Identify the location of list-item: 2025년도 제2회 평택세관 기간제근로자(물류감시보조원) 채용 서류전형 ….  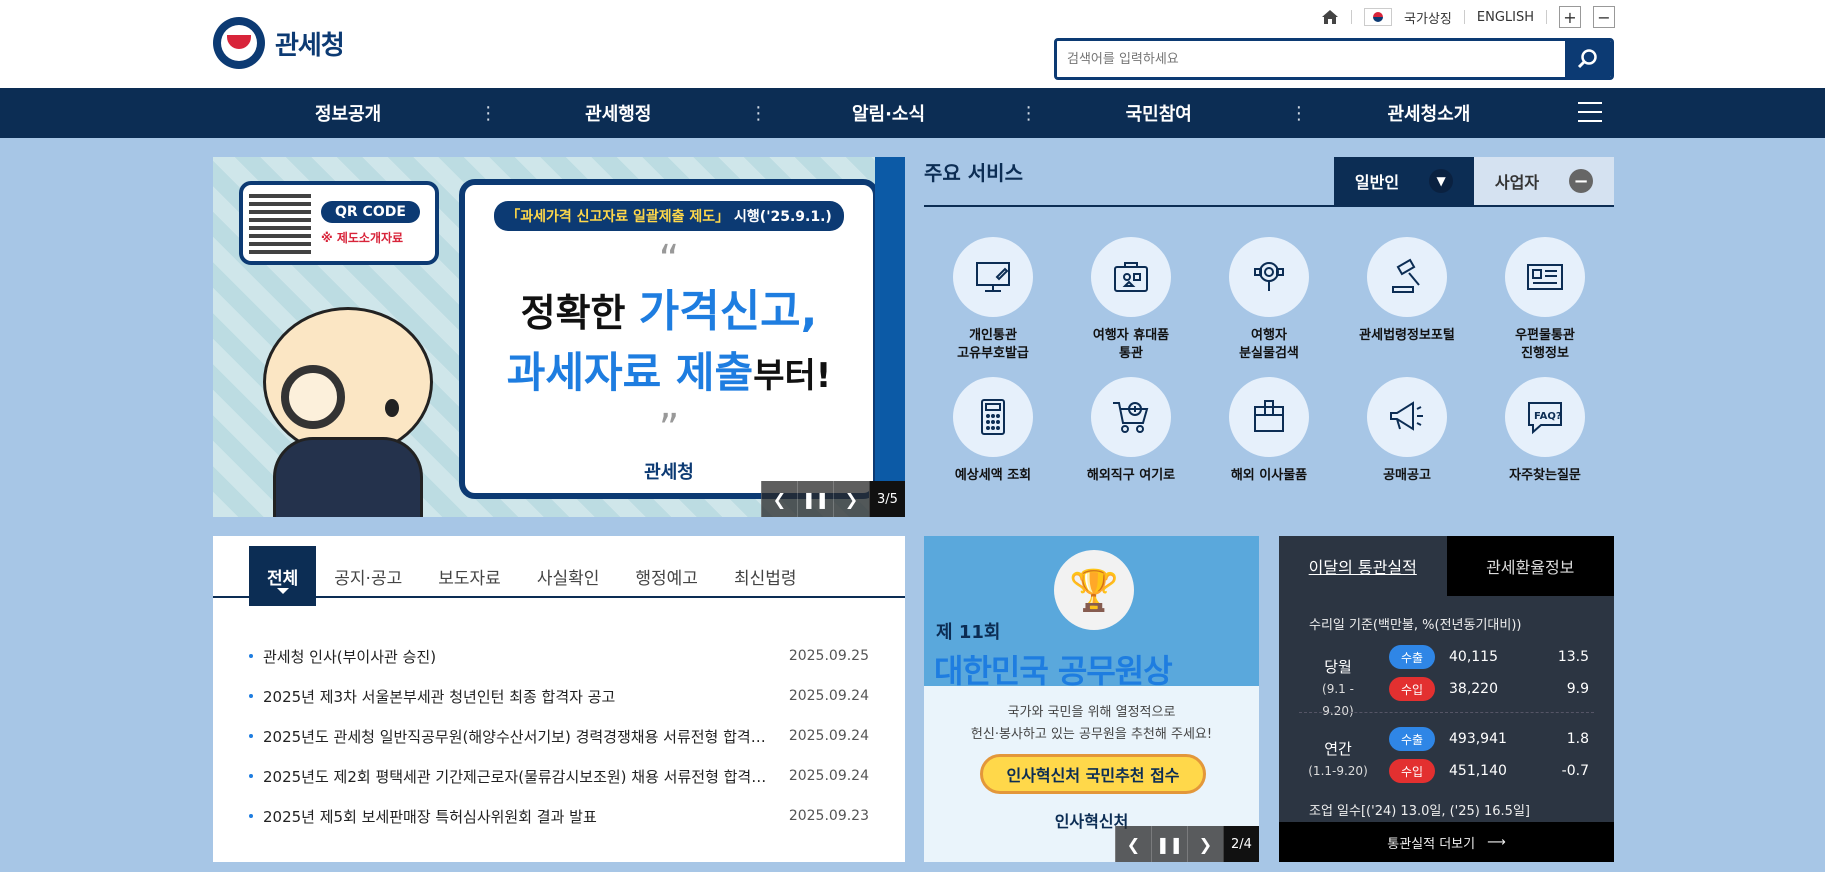
(559, 776).